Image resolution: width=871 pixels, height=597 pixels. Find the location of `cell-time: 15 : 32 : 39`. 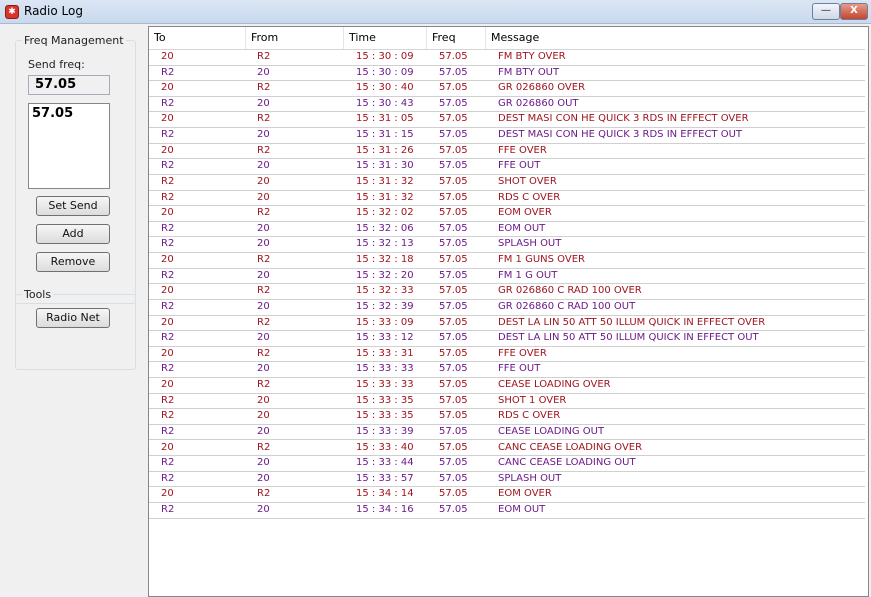

cell-time: 15 : 32 : 39 is located at coordinates (385, 306).